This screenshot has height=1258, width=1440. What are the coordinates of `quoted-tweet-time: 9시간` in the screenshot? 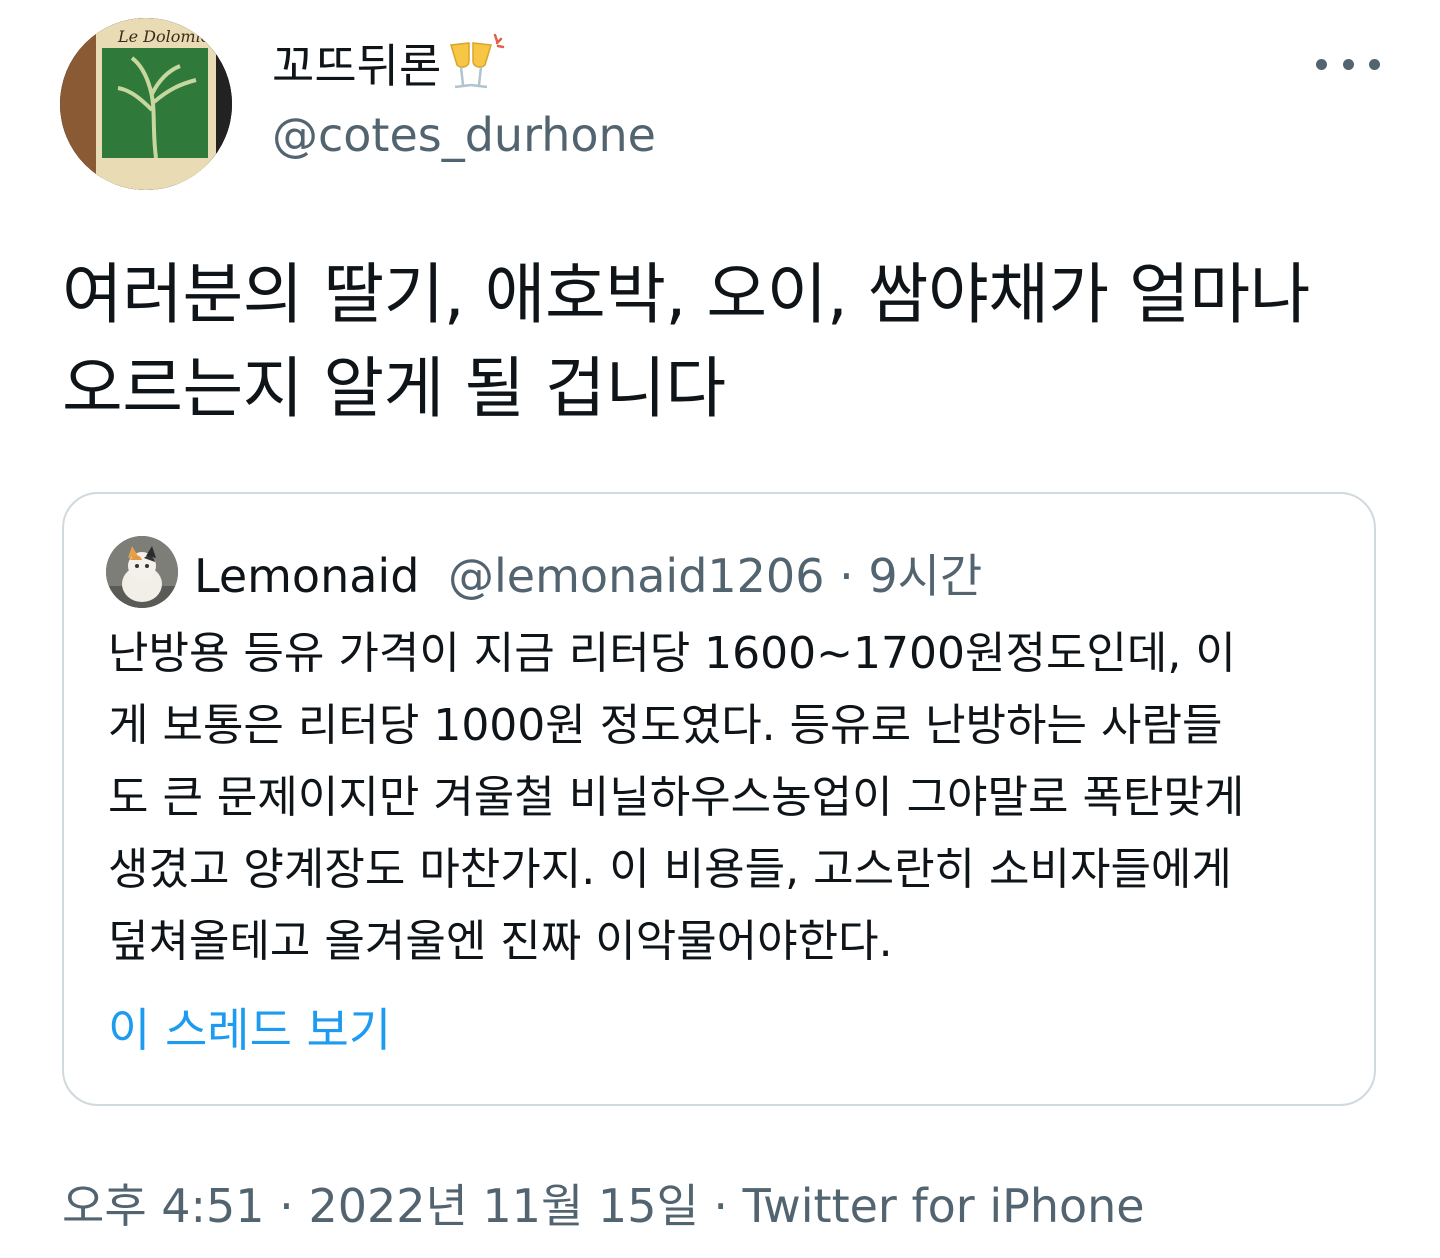 It's located at (925, 576).